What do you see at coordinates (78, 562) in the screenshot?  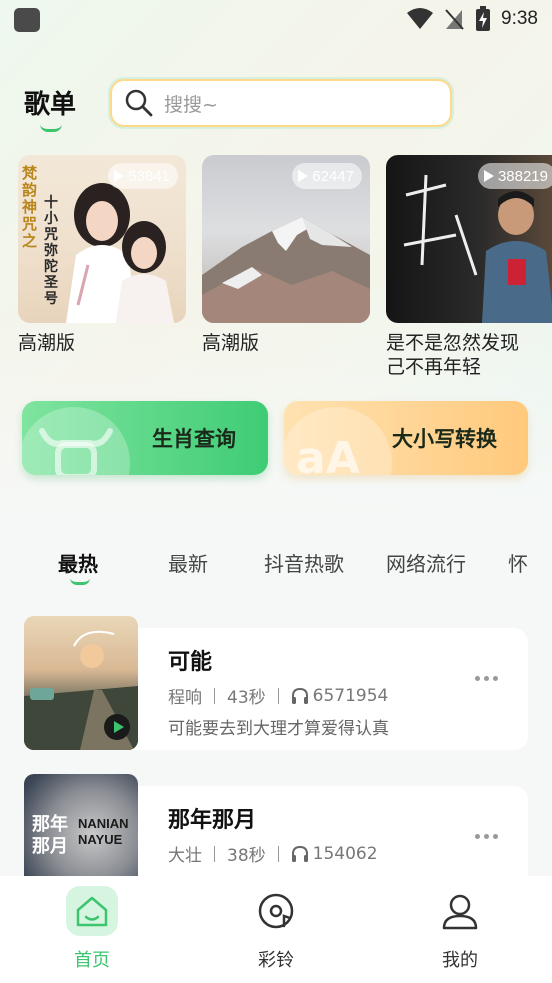 I see `tab-hottest: 最热` at bounding box center [78, 562].